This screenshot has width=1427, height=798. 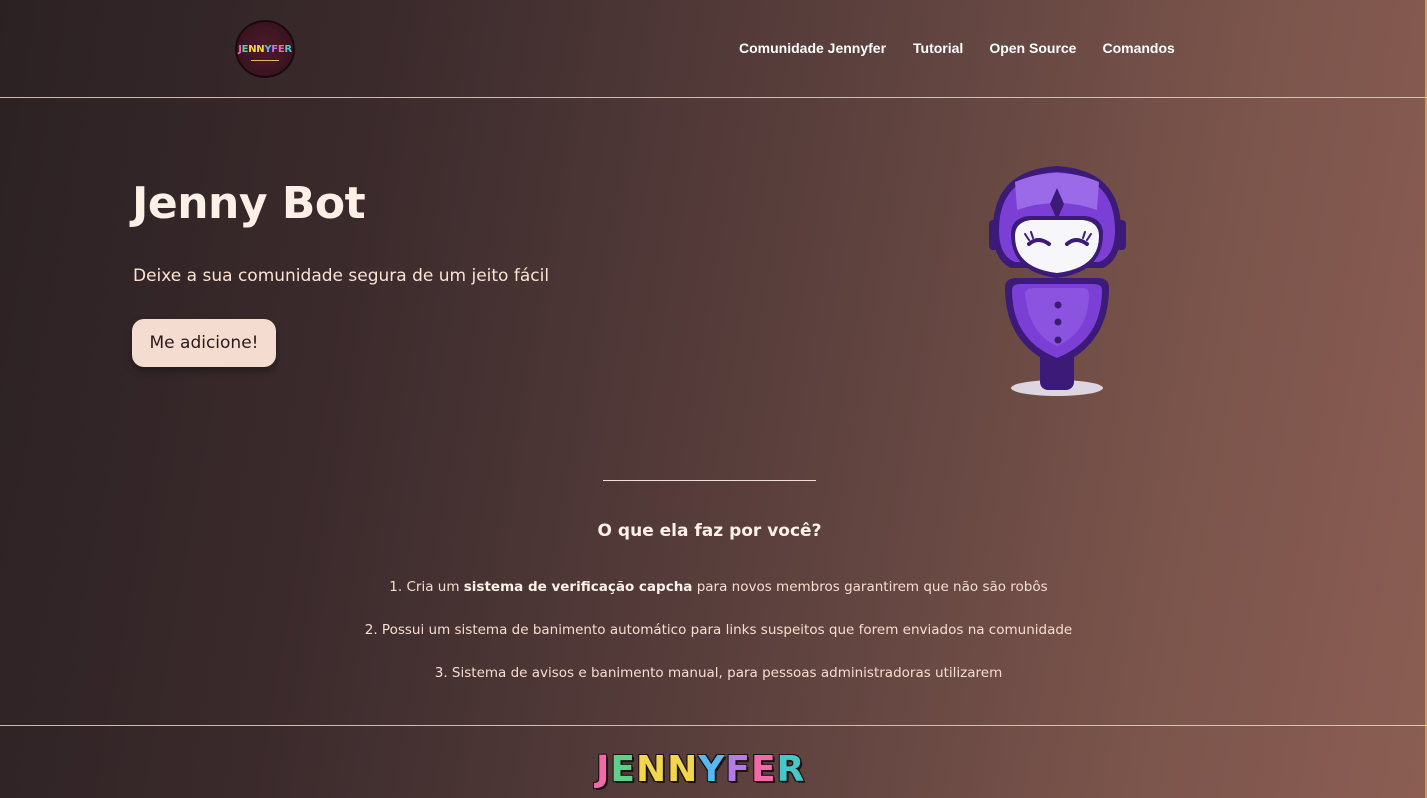 I want to click on nav-open-source: Open Source, so click(x=1032, y=48).